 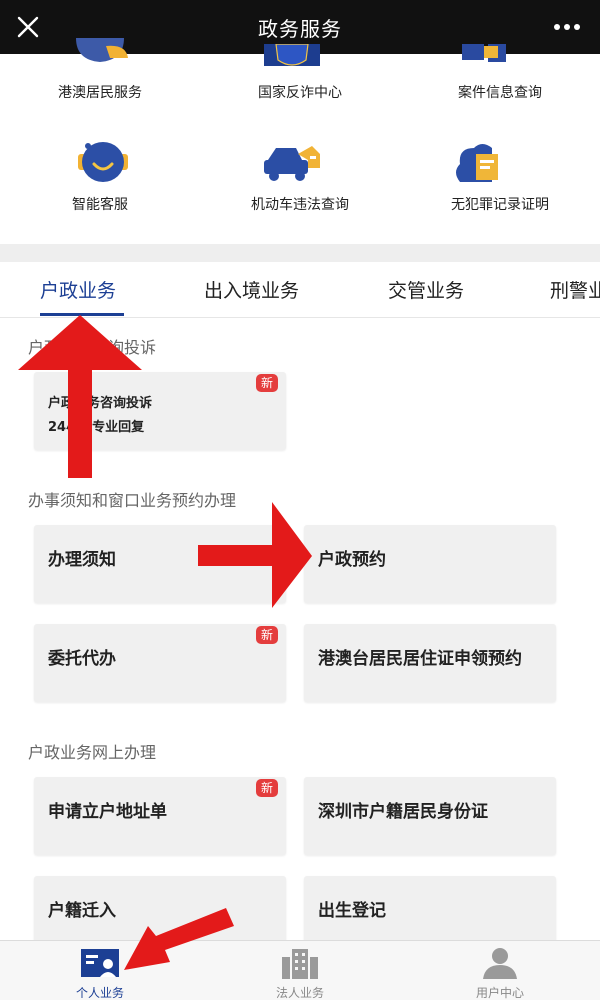 What do you see at coordinates (82, 314) in the screenshot?
I see `active-tab-indicator` at bounding box center [82, 314].